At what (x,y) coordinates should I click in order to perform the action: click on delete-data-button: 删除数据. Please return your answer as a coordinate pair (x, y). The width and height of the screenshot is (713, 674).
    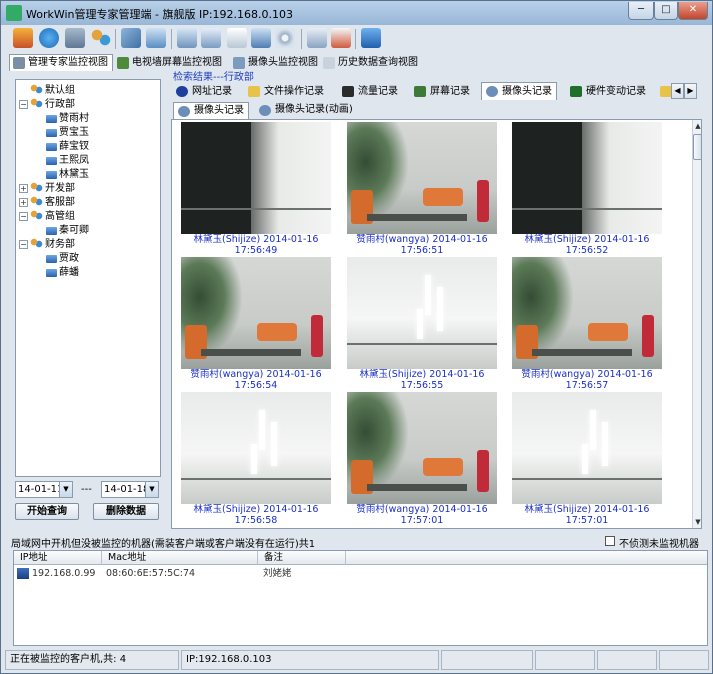
    Looking at the image, I should click on (126, 511).